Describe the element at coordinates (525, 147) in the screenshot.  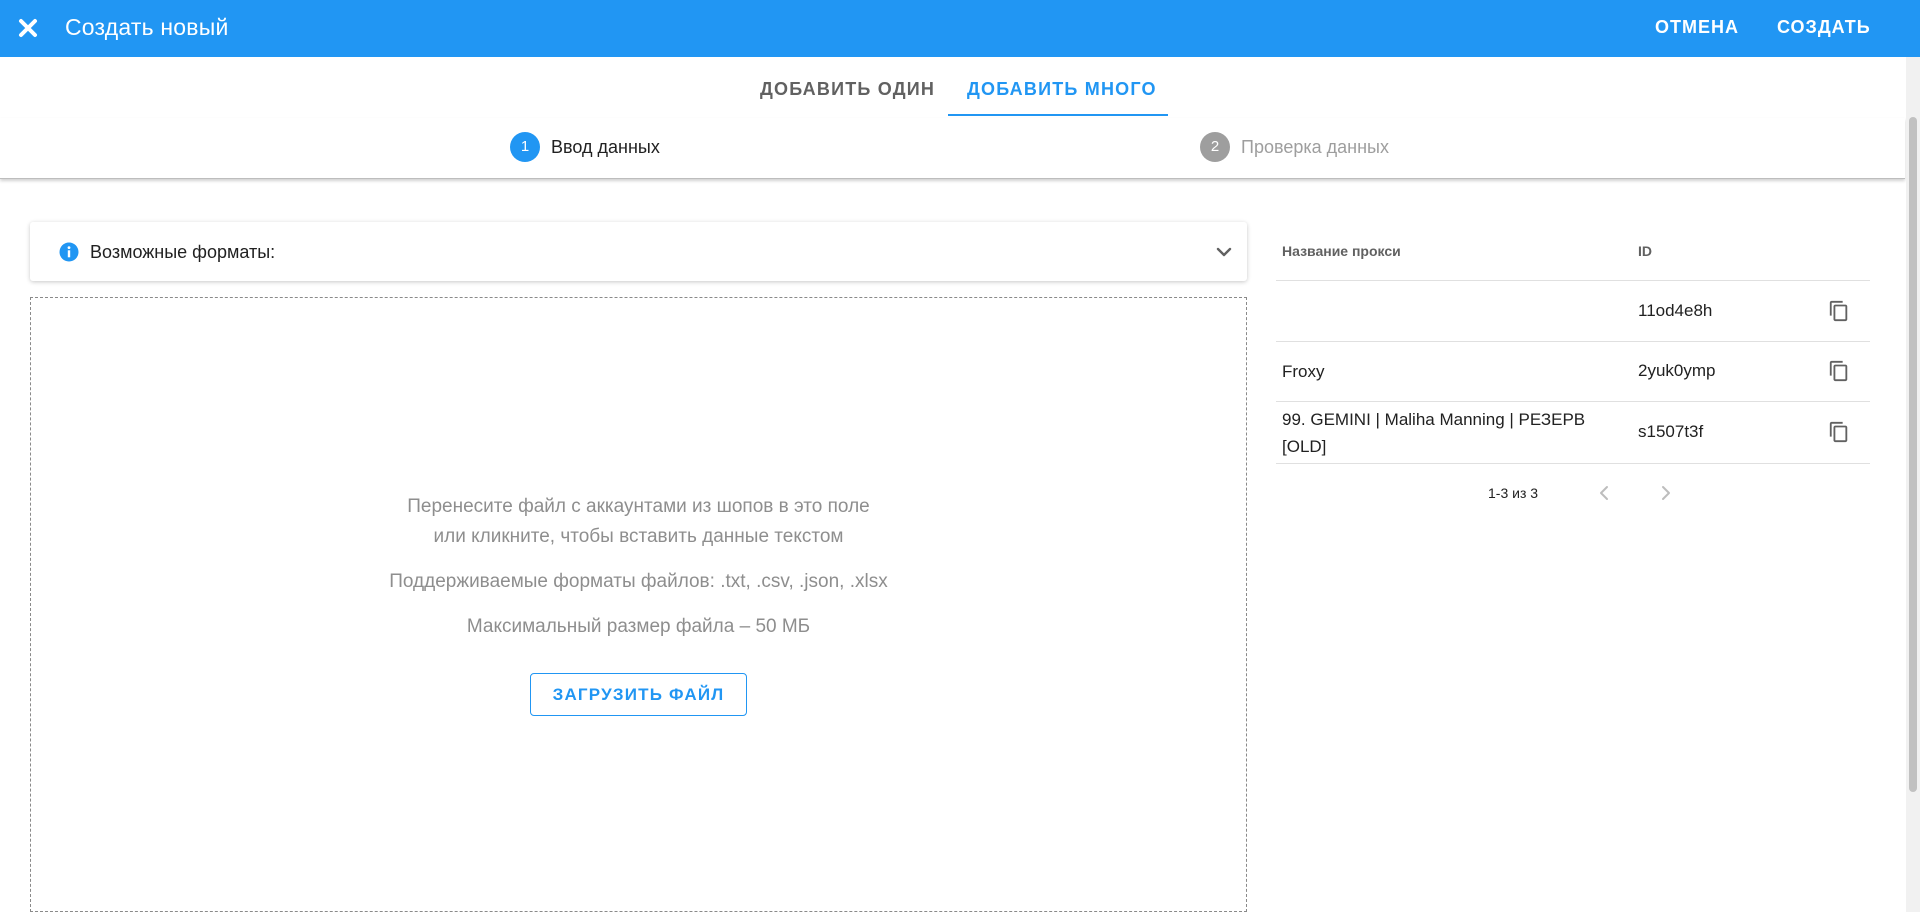
I see `step-1-number: 1` at that location.